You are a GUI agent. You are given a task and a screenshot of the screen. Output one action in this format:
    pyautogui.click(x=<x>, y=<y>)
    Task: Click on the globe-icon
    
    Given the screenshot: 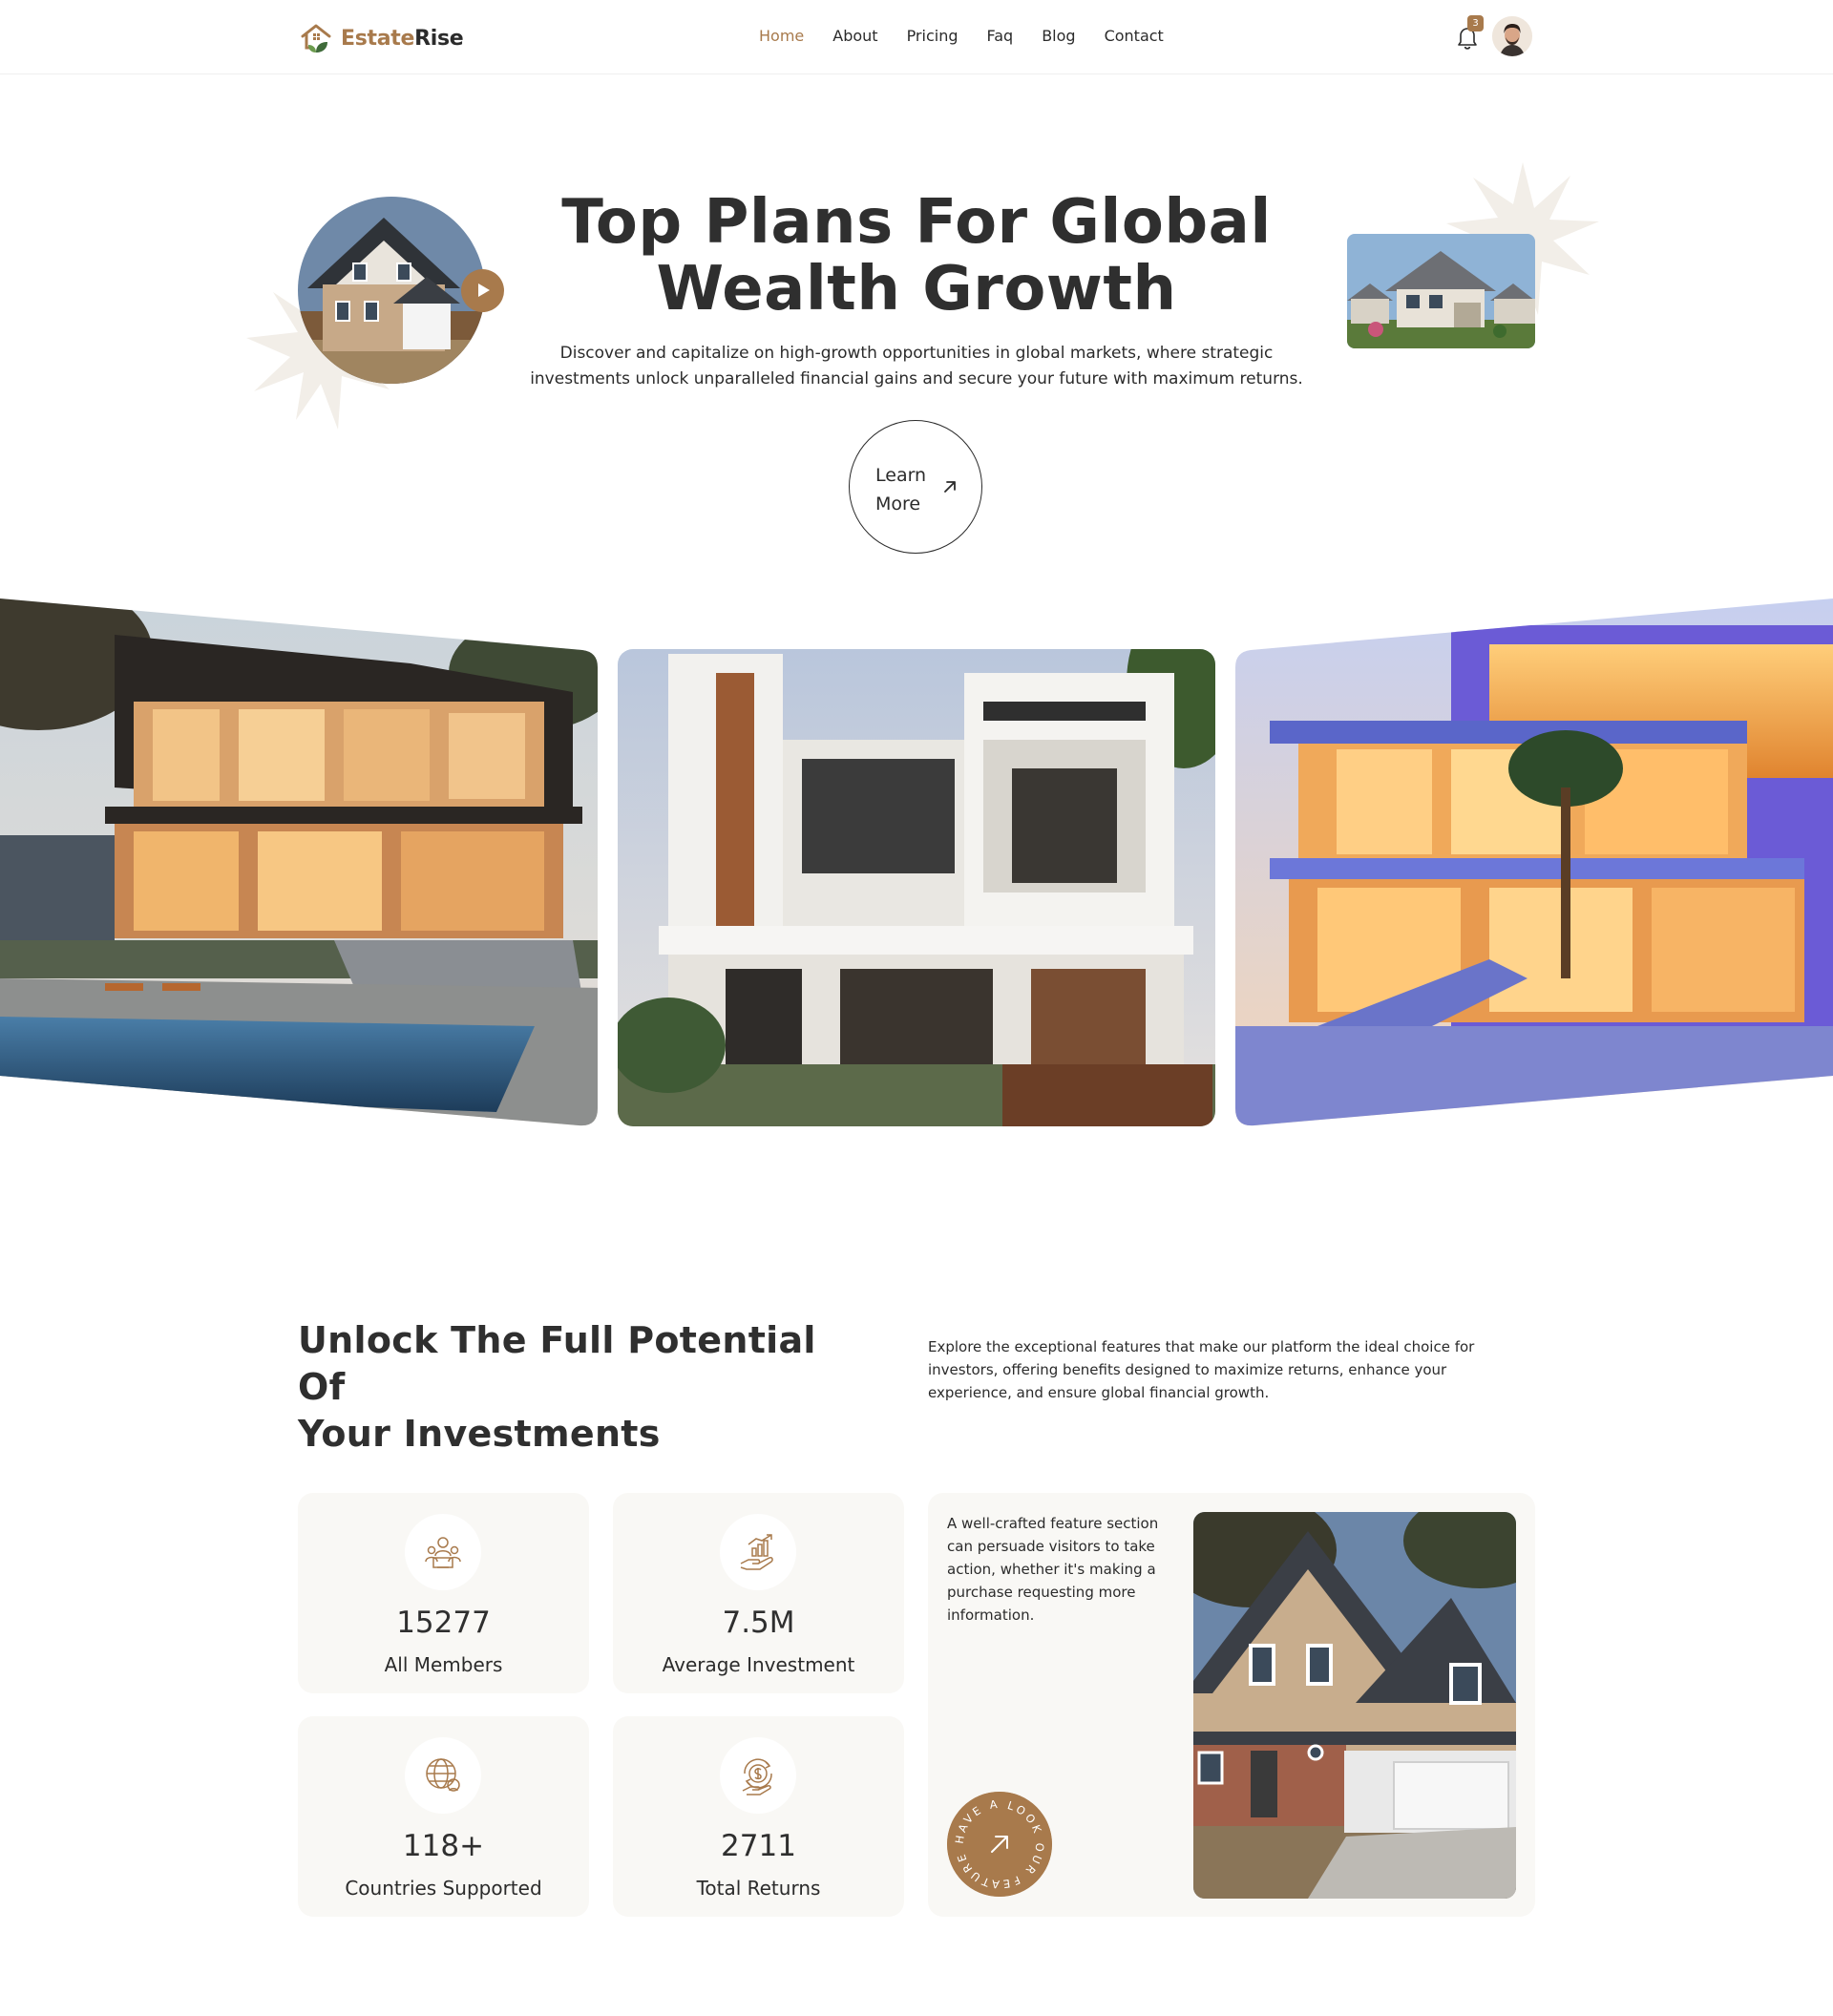 What is the action you would take?
    pyautogui.click(x=443, y=1775)
    